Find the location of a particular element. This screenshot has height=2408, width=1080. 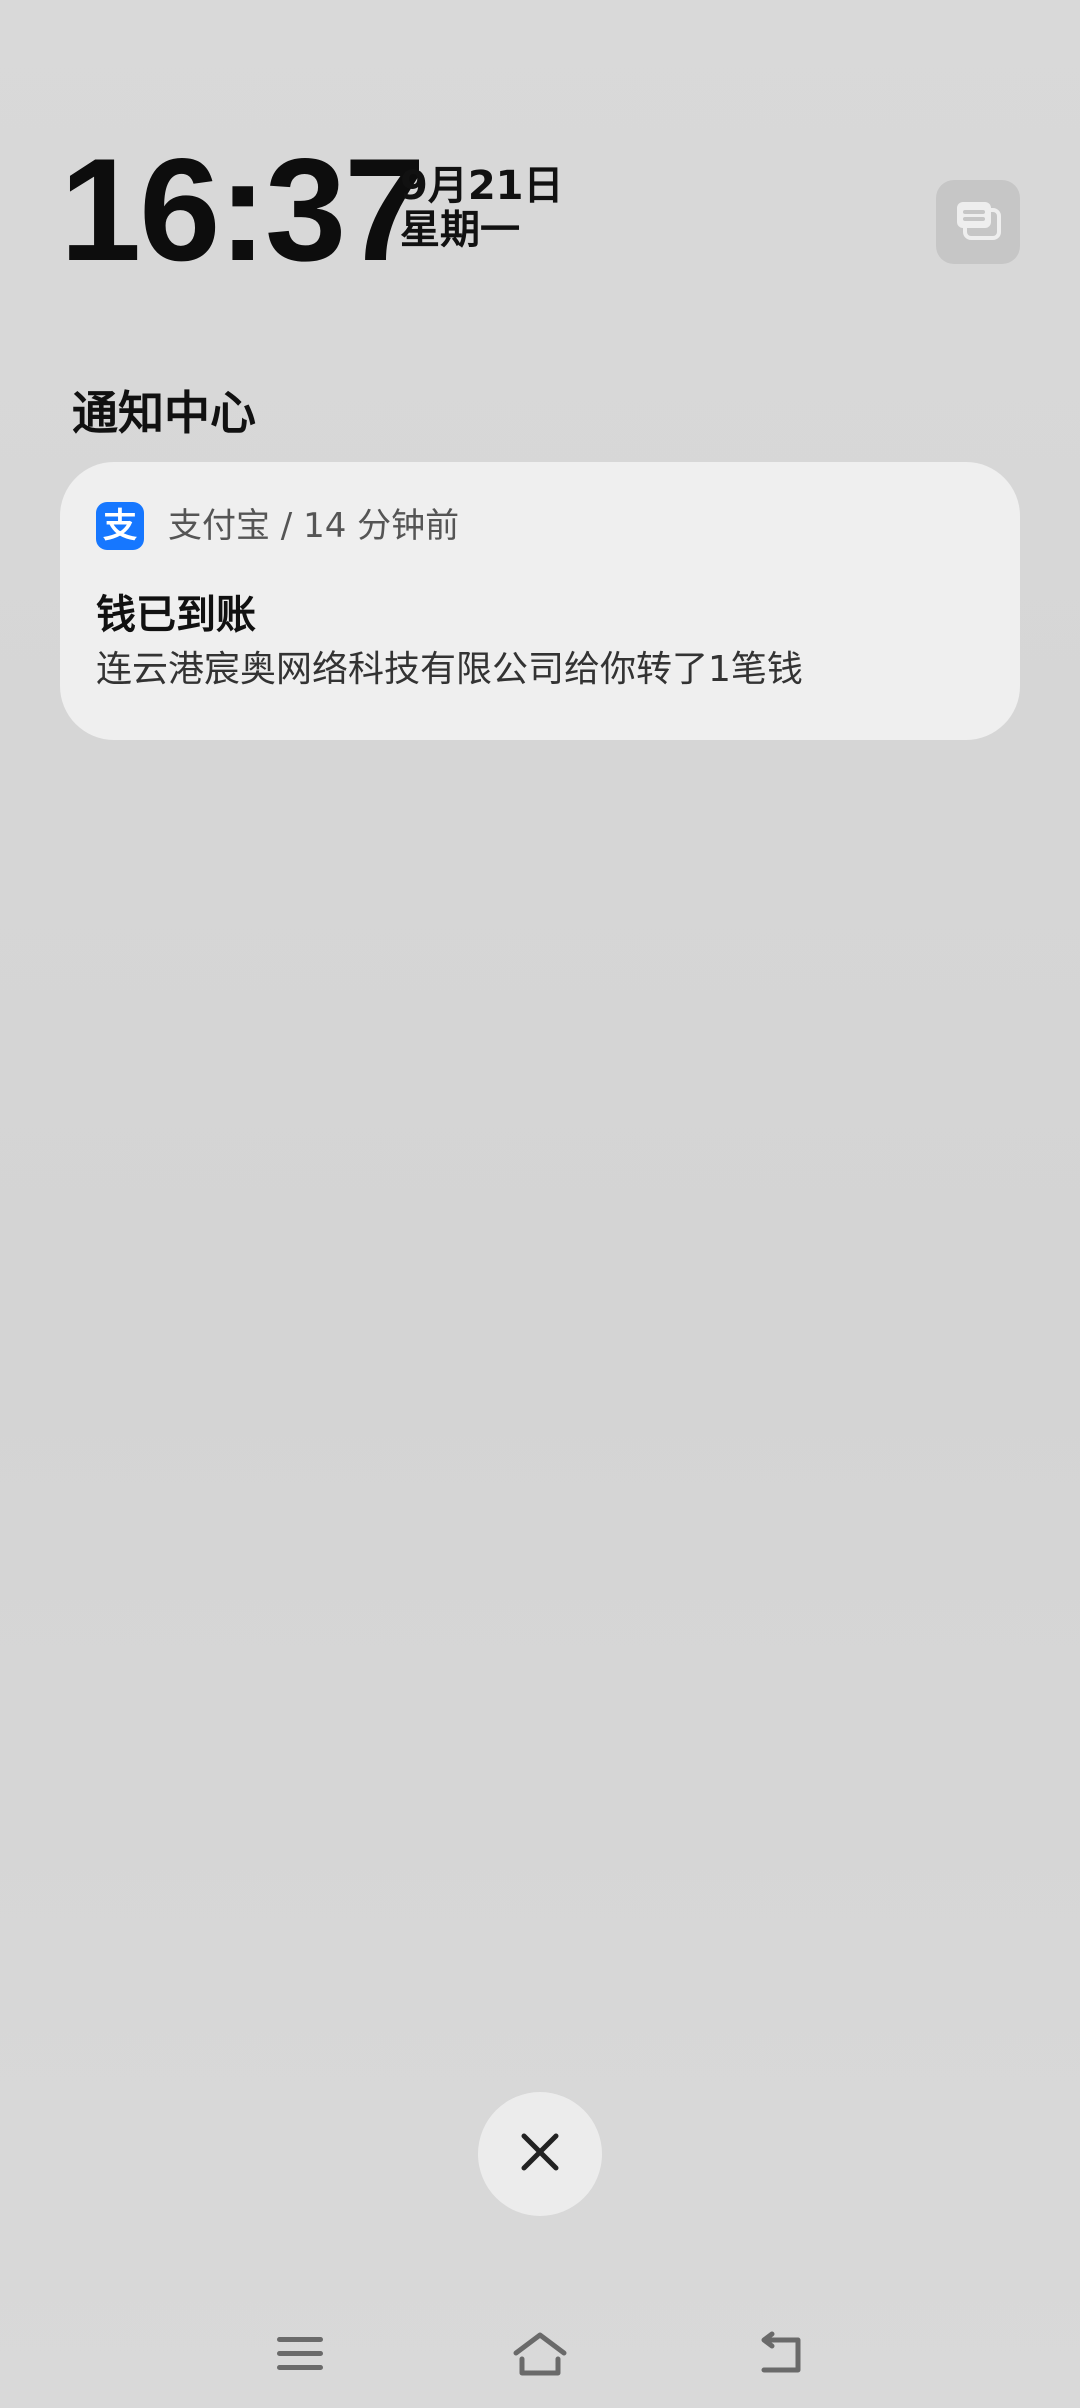

notification-app-meta: 支付宝 / 14 分钟前 is located at coordinates (314, 526).